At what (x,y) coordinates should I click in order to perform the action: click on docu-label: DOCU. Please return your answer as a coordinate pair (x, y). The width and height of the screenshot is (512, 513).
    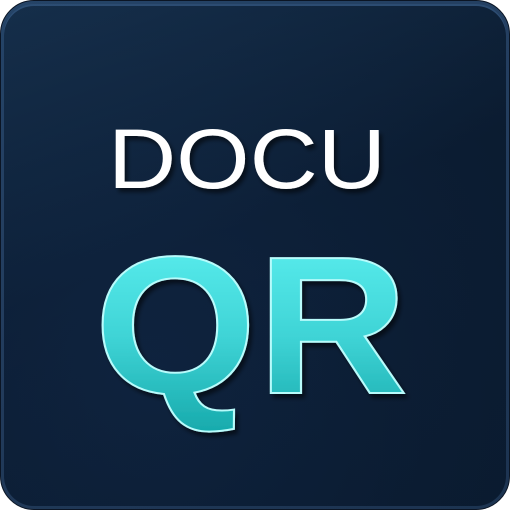
    Looking at the image, I should click on (247, 159).